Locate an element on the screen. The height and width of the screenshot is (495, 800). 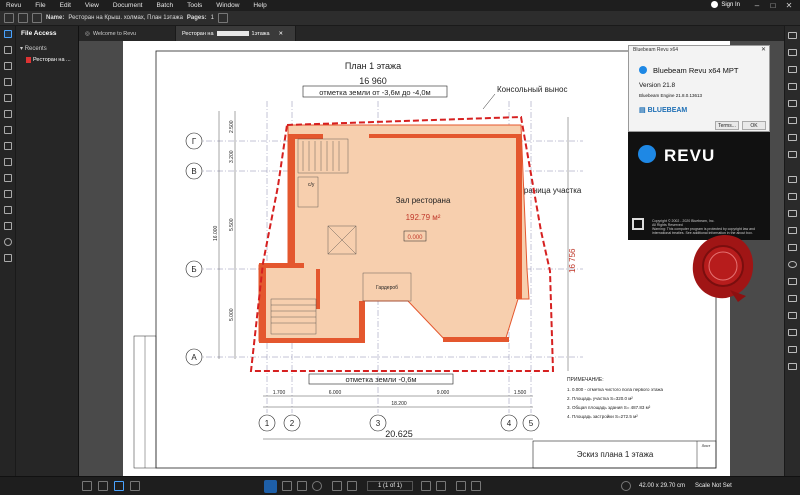
line-icon is located at coordinates (792, 179).